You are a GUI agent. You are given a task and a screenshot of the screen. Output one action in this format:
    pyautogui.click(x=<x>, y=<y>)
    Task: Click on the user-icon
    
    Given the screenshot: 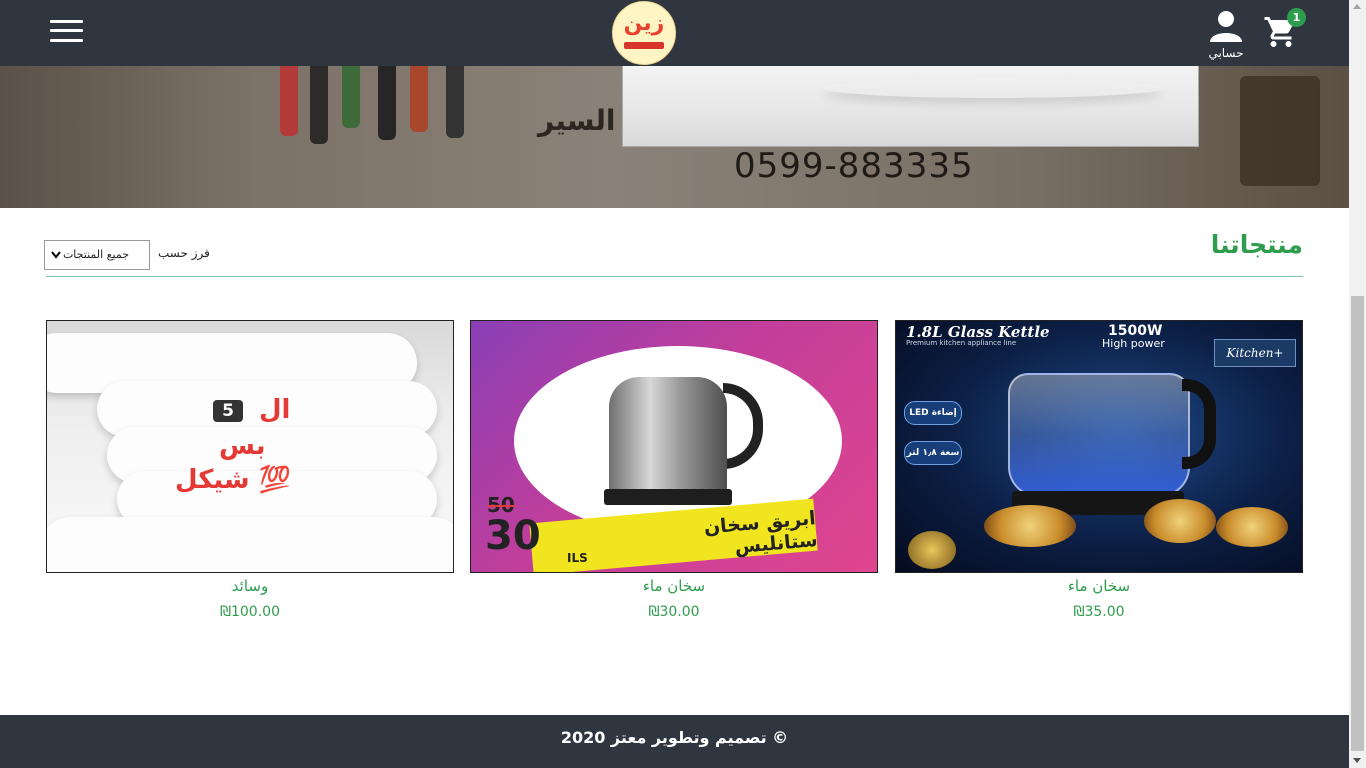 What is the action you would take?
    pyautogui.click(x=1226, y=26)
    